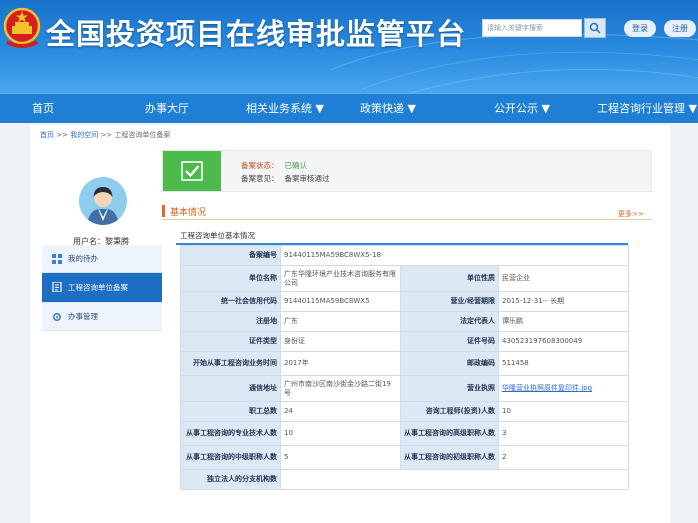 The image size is (698, 523). I want to click on business-license-link: 华隆营业执照原件复印件.jpg, so click(563, 388).